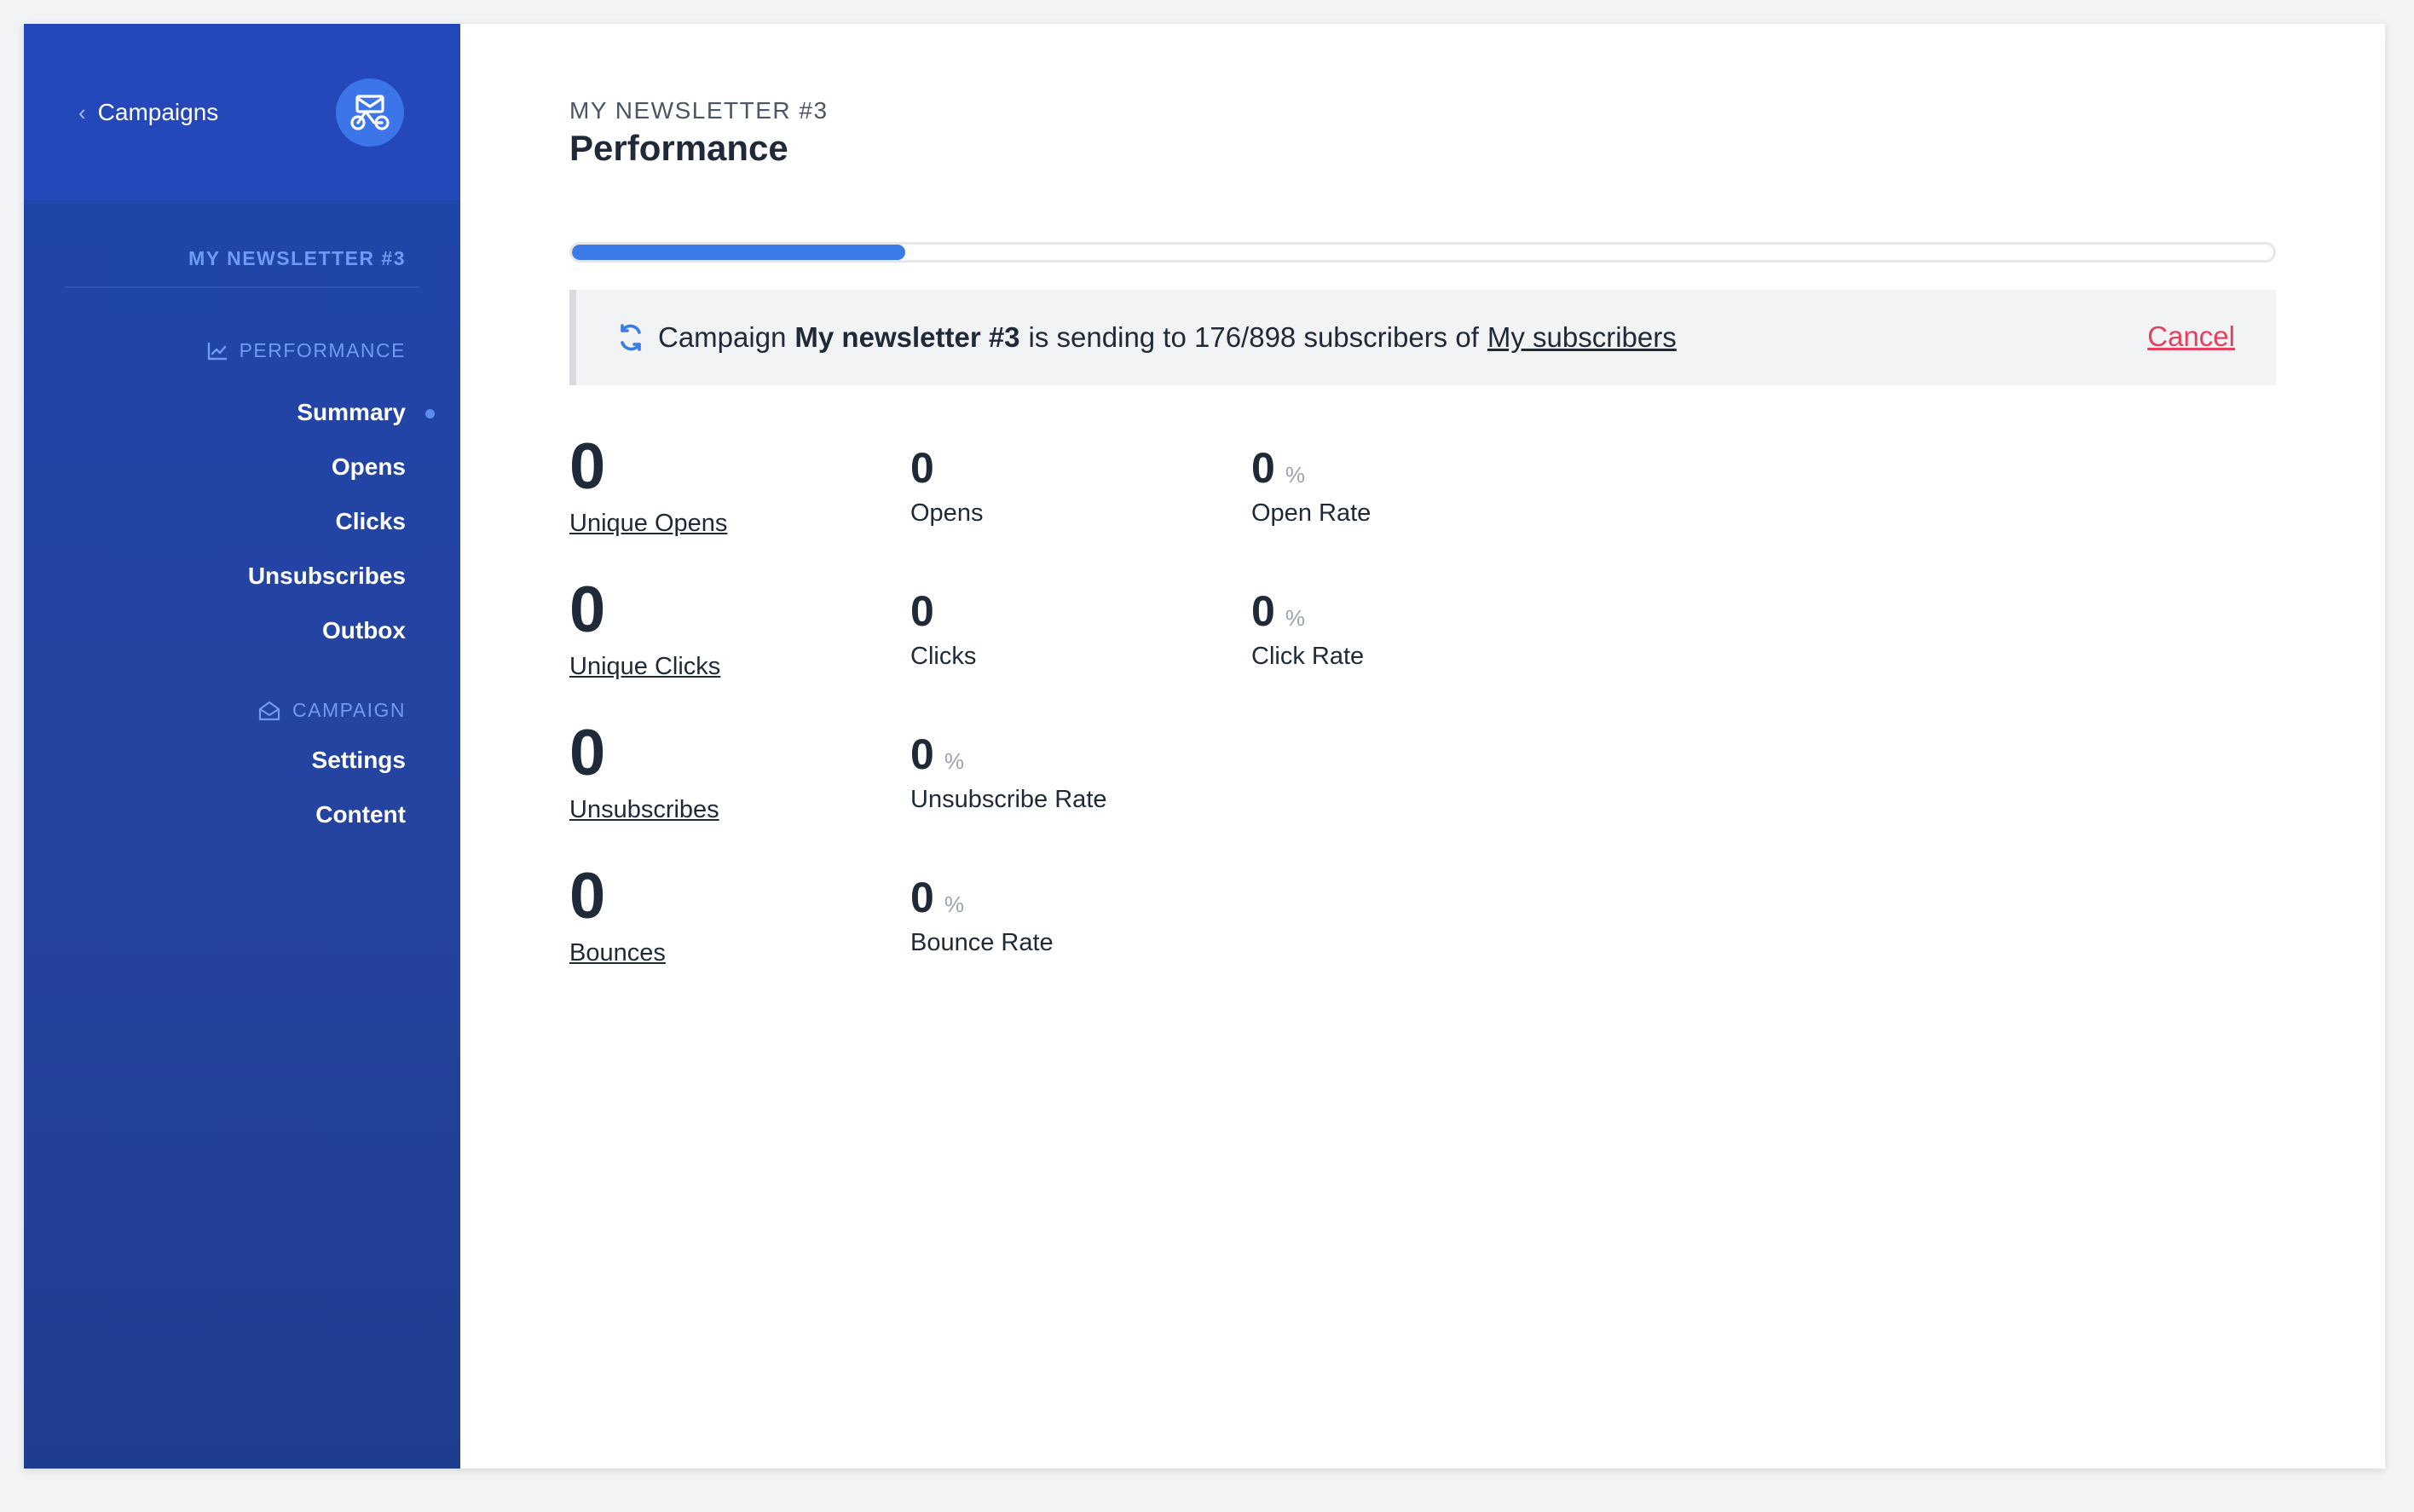 The width and height of the screenshot is (2414, 1512). Describe the element at coordinates (644, 772) in the screenshot. I see `stat-unsubscribes: 0 Unsubscribes` at that location.